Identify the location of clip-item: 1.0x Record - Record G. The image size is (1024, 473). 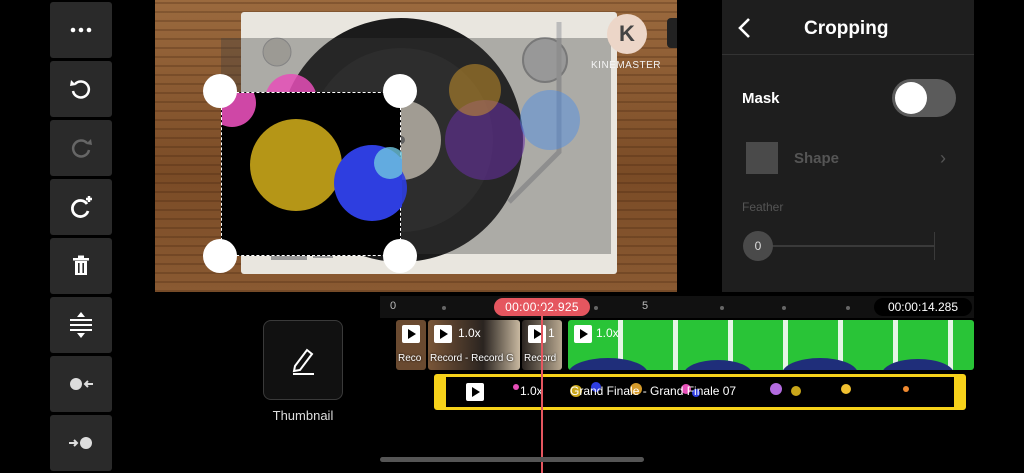
(474, 345).